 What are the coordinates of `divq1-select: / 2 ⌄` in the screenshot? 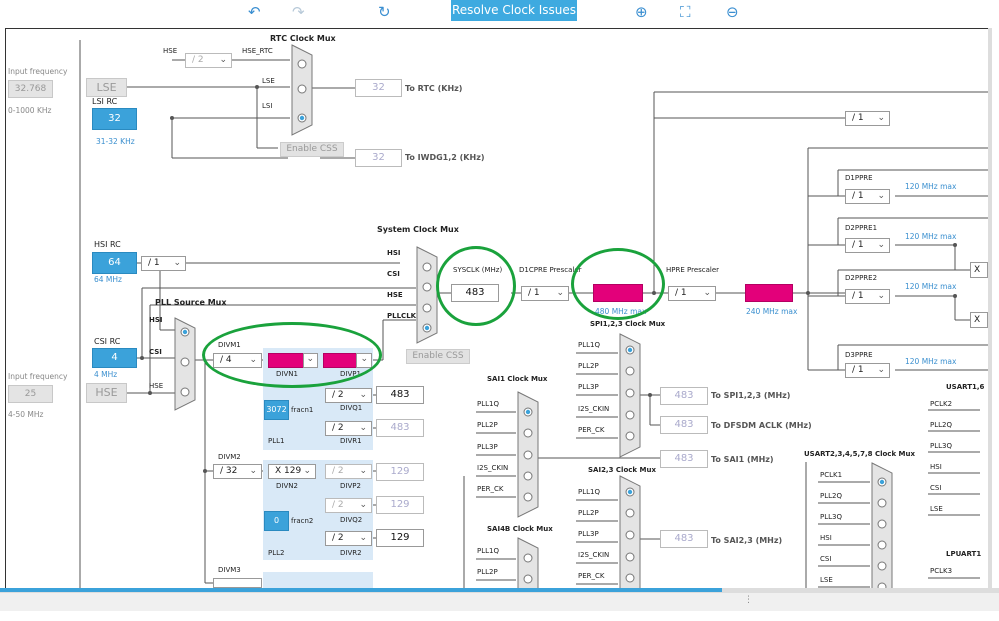 It's located at (348, 395).